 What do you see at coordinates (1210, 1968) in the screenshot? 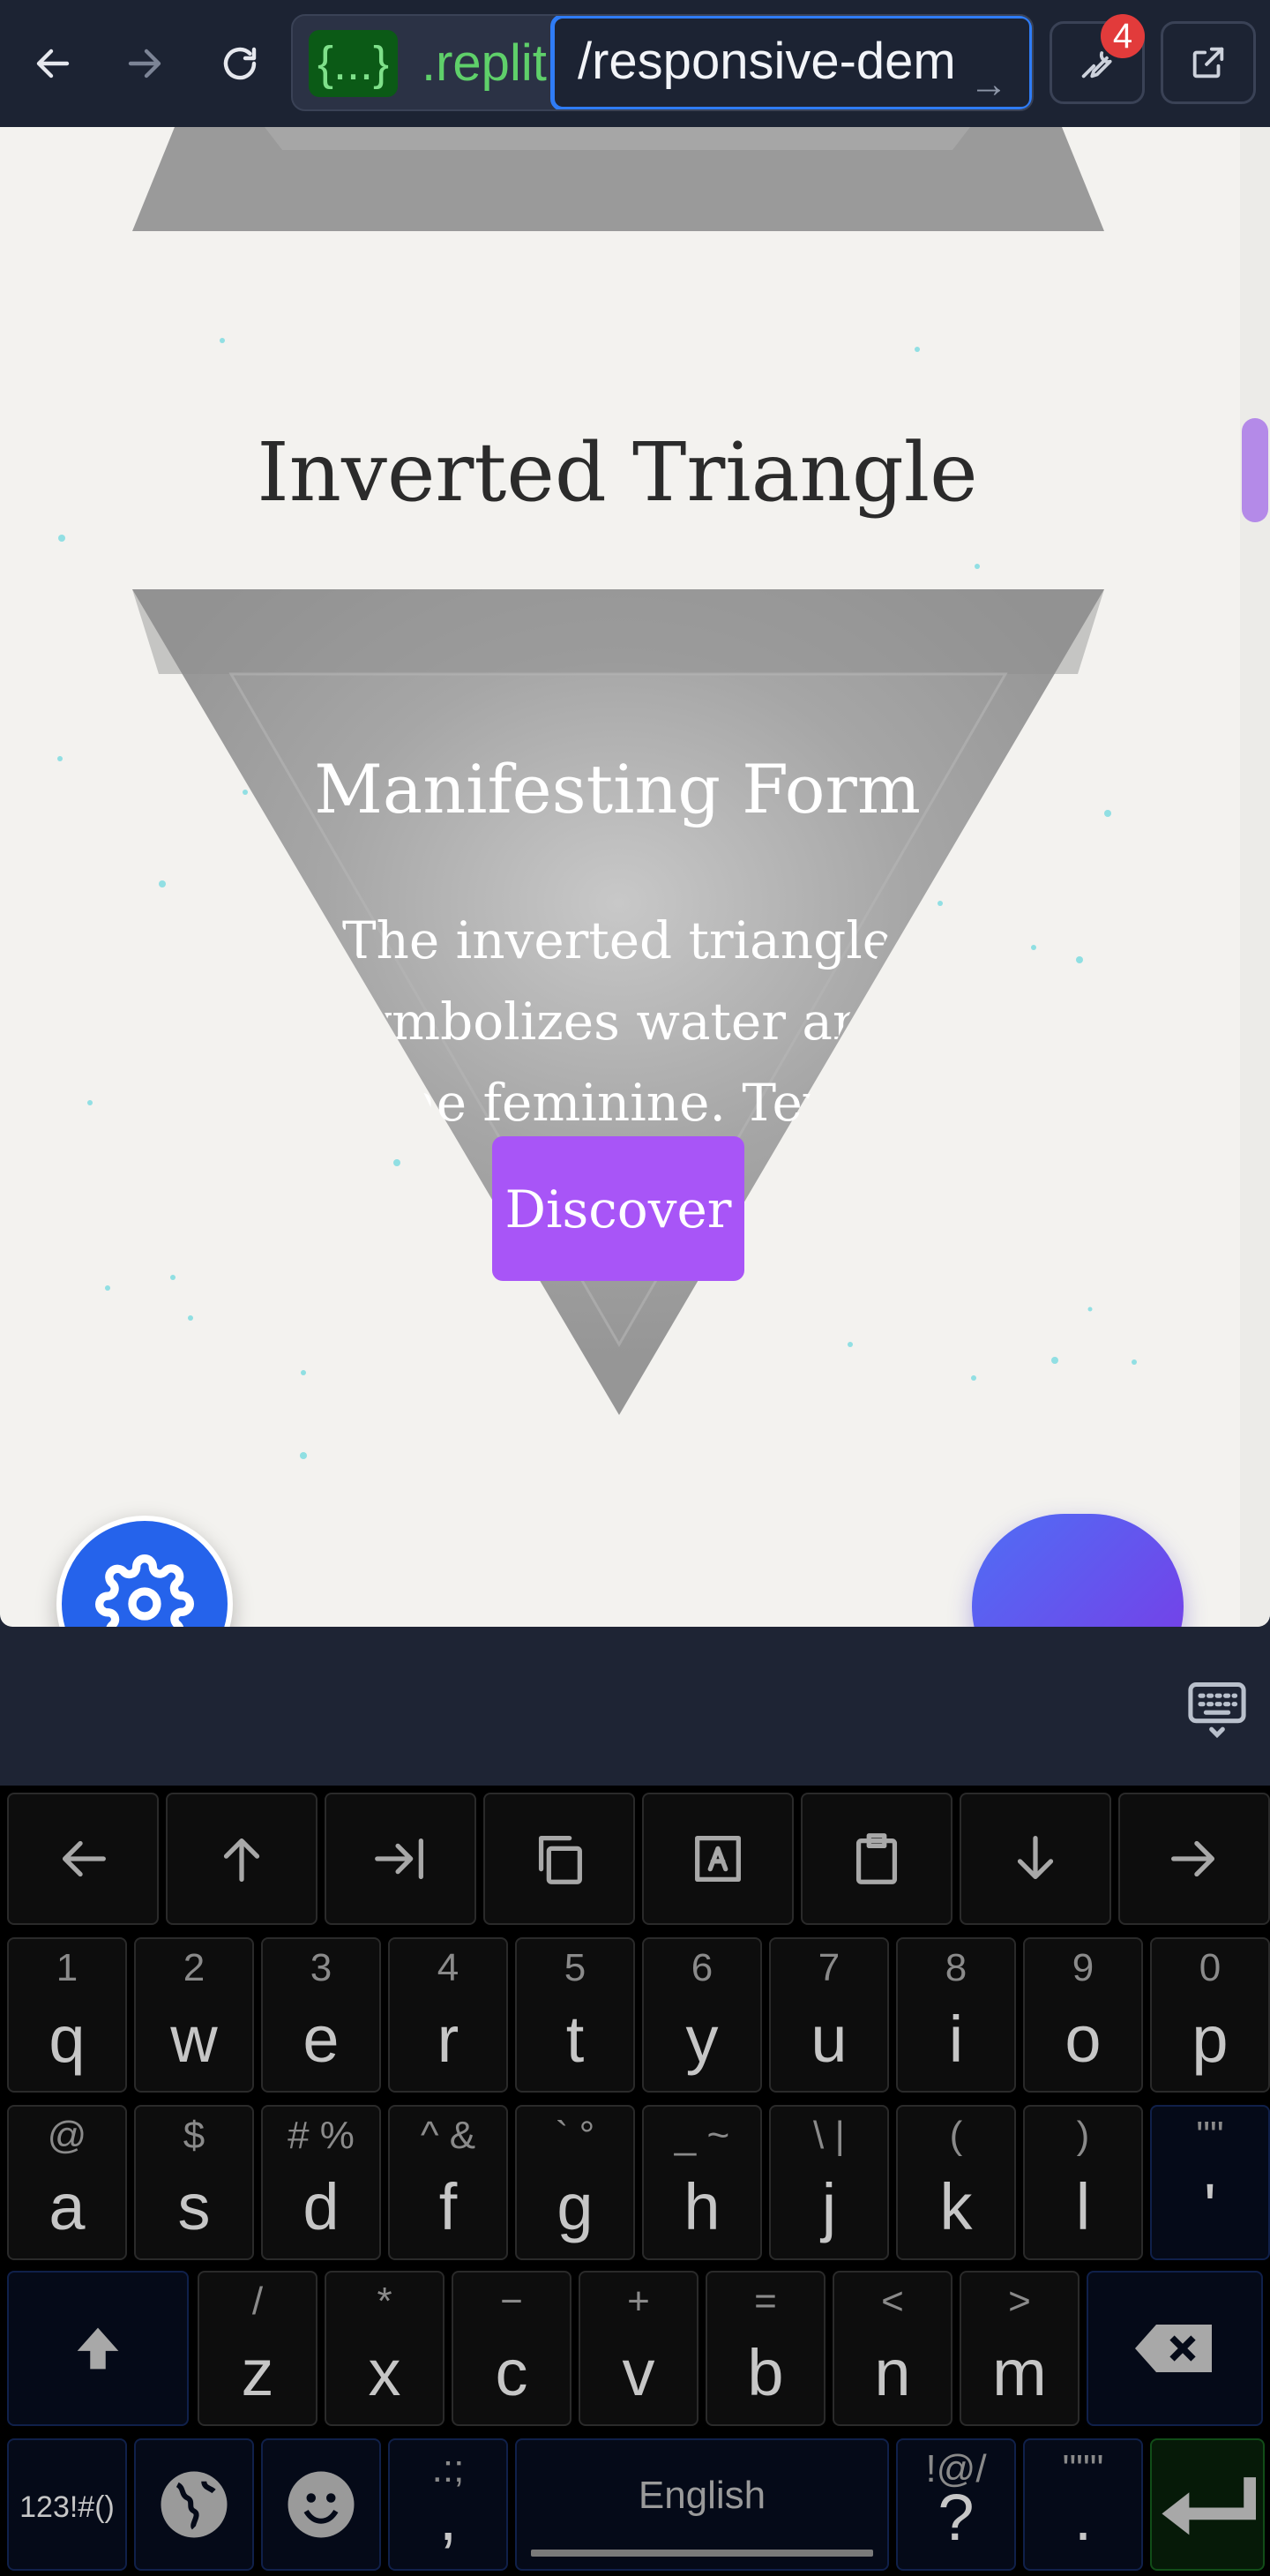
I see `key-secondary-label: 0` at bounding box center [1210, 1968].